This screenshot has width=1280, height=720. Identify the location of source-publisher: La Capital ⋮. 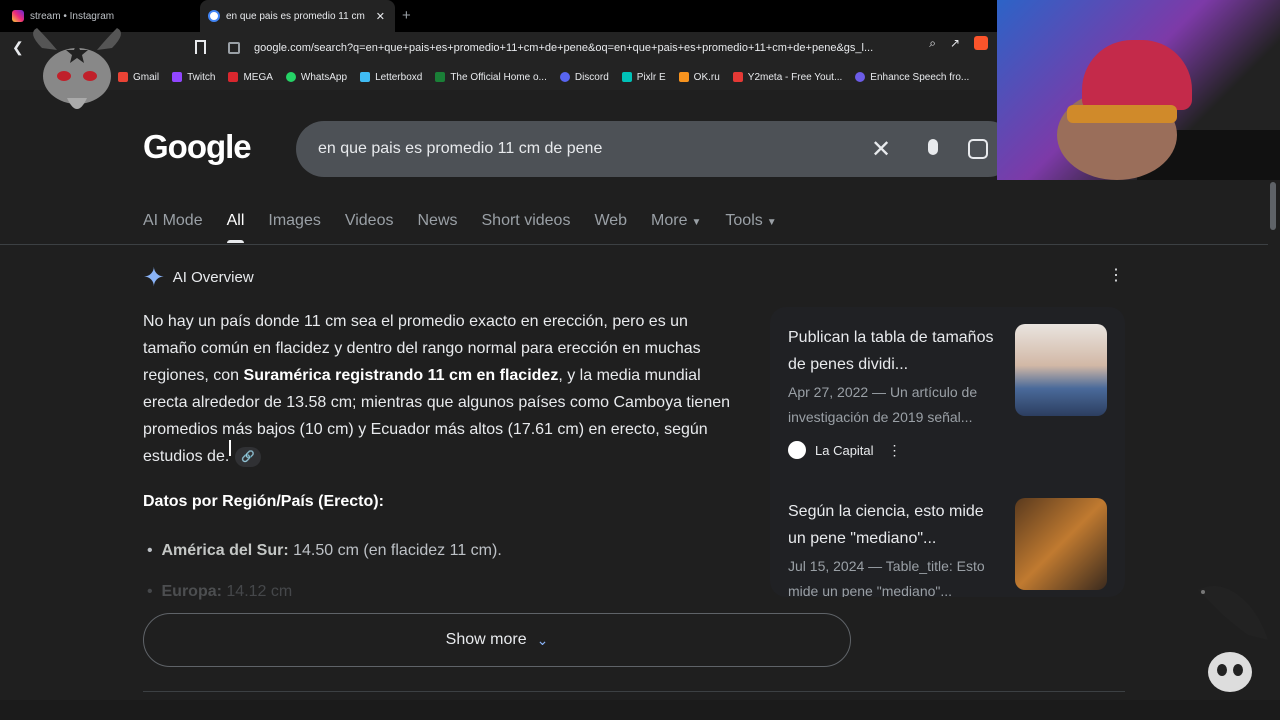
(845, 450).